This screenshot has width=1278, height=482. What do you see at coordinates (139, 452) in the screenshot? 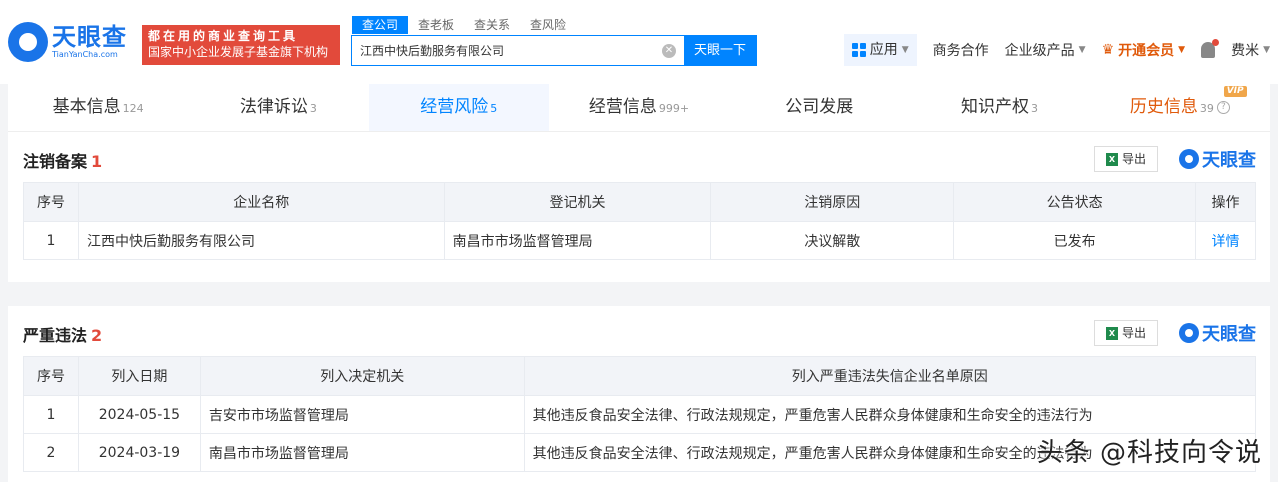
I see `cell-date: 2024-03-19` at bounding box center [139, 452].